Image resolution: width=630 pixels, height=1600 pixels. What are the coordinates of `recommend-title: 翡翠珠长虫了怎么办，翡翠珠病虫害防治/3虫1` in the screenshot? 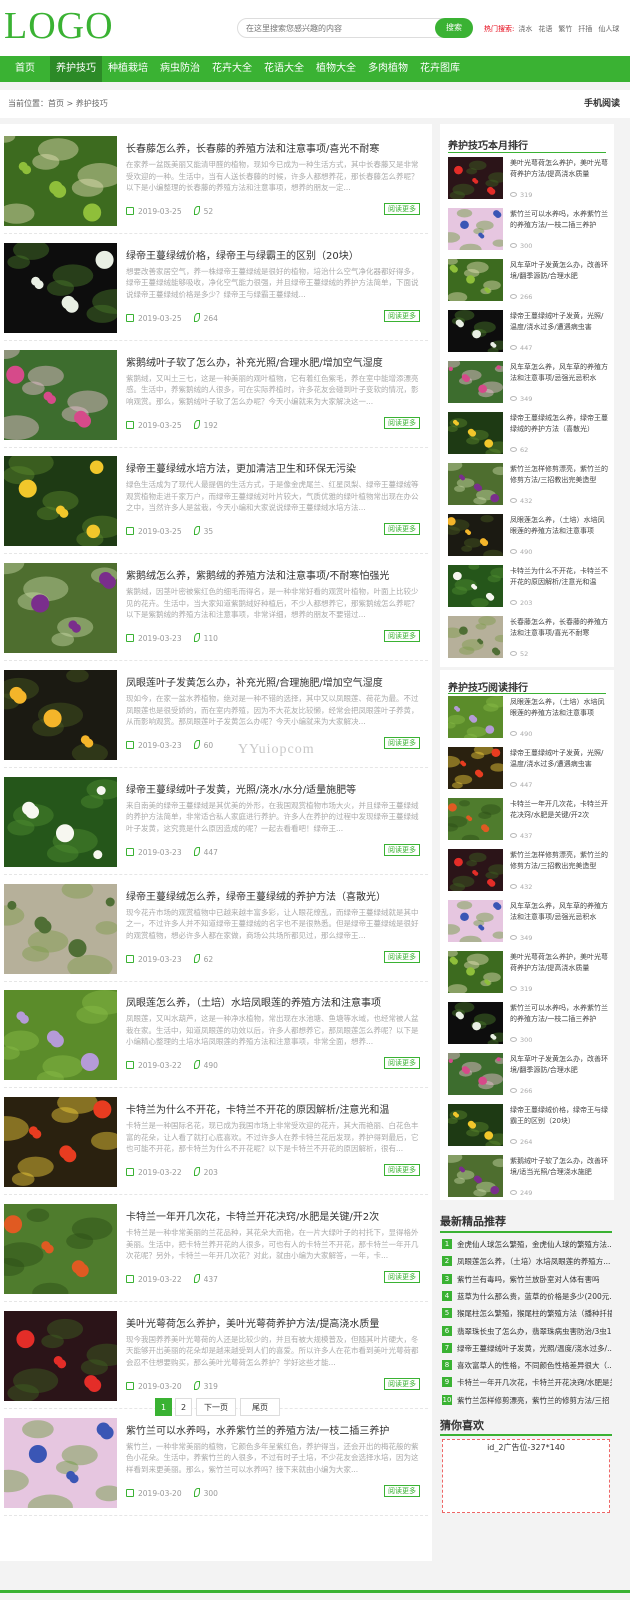 It's located at (534, 1331).